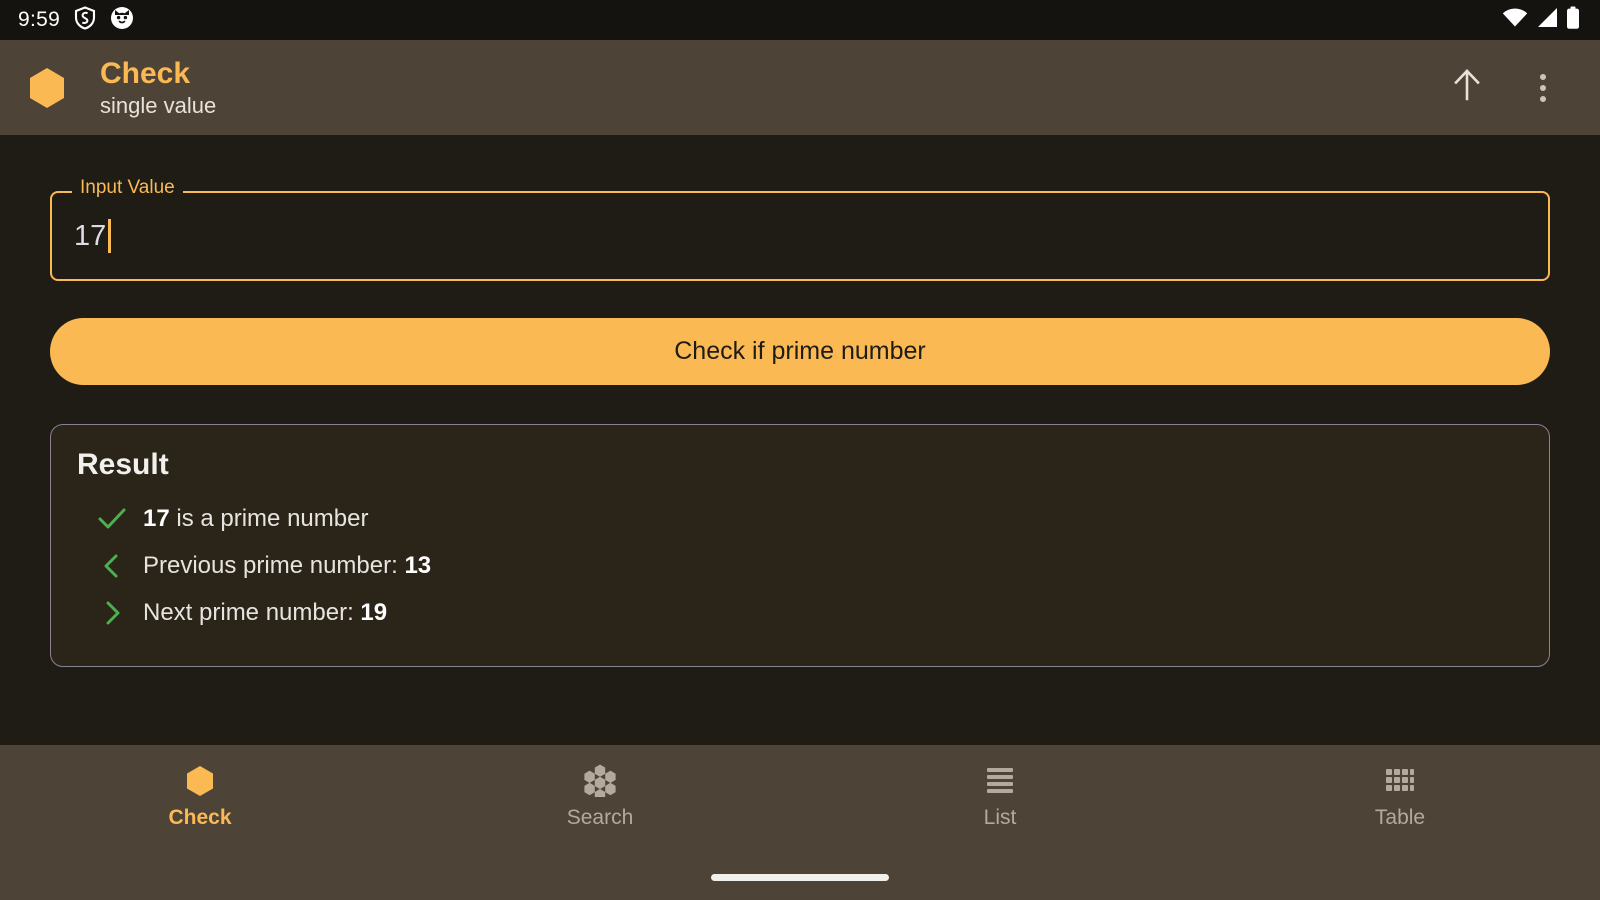 The image size is (1600, 900). Describe the element at coordinates (110, 236) in the screenshot. I see `text-cursor` at that location.